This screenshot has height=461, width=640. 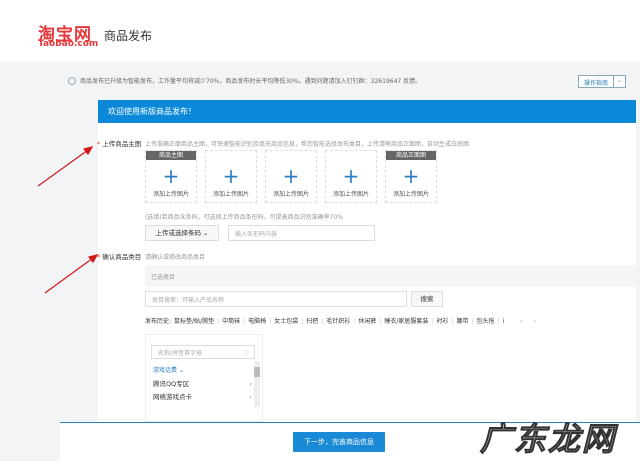 I want to click on watermark: 广东龙网, so click(x=548, y=439).